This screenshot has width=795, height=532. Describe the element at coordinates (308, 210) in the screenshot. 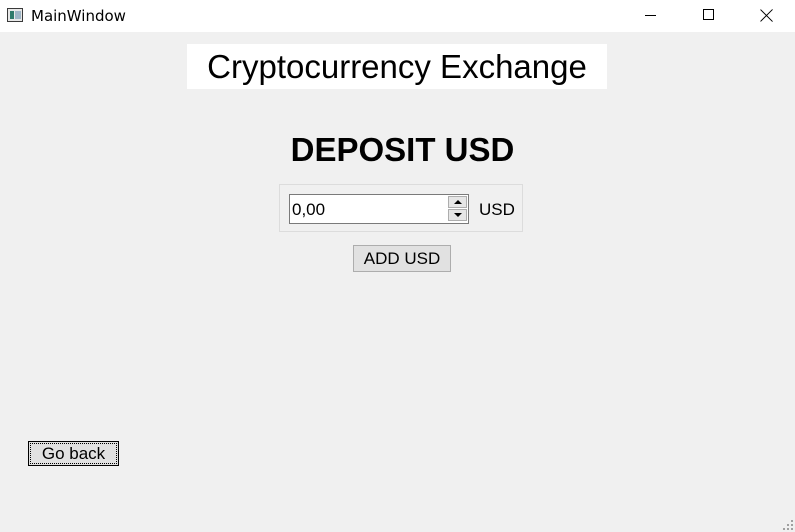

I see `amount-value: 0,00` at that location.